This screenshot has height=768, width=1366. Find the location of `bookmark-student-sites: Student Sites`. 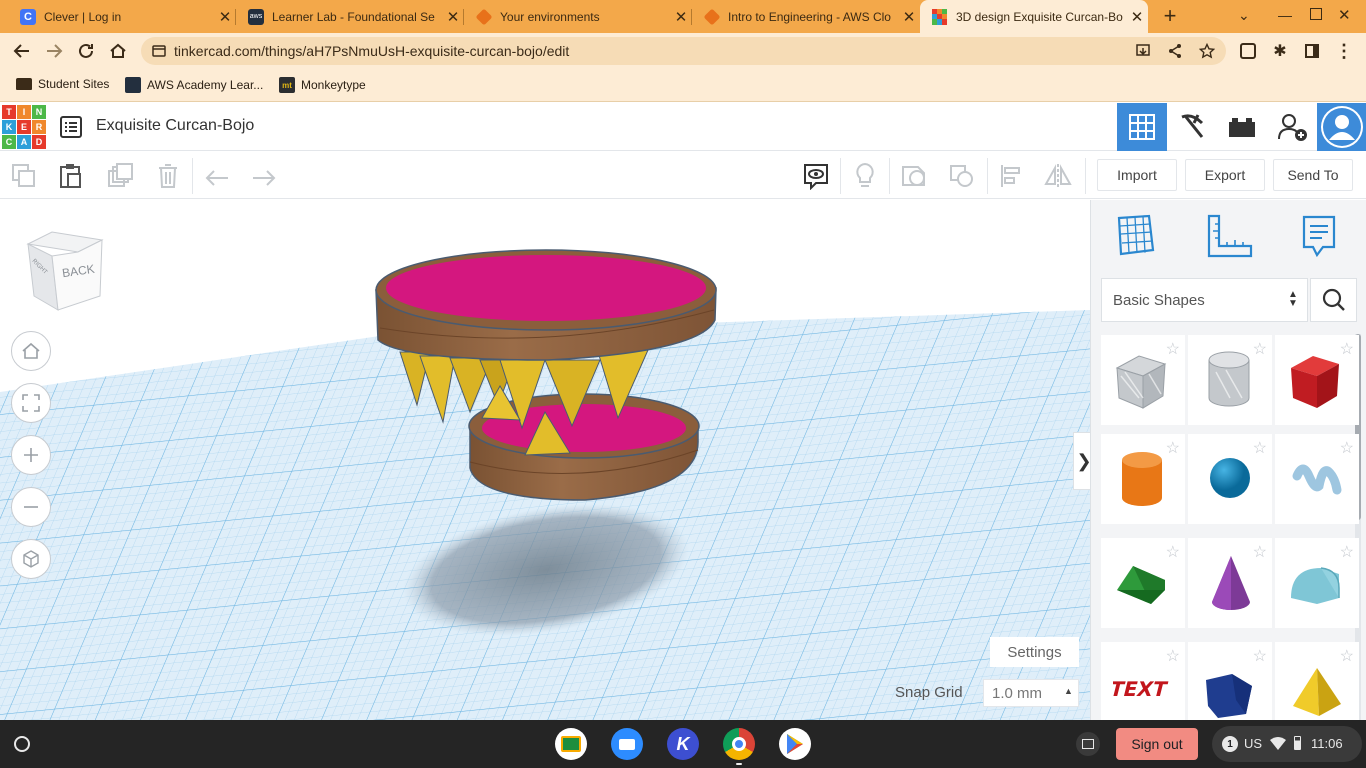

bookmark-student-sites: Student Sites is located at coordinates (62, 84).